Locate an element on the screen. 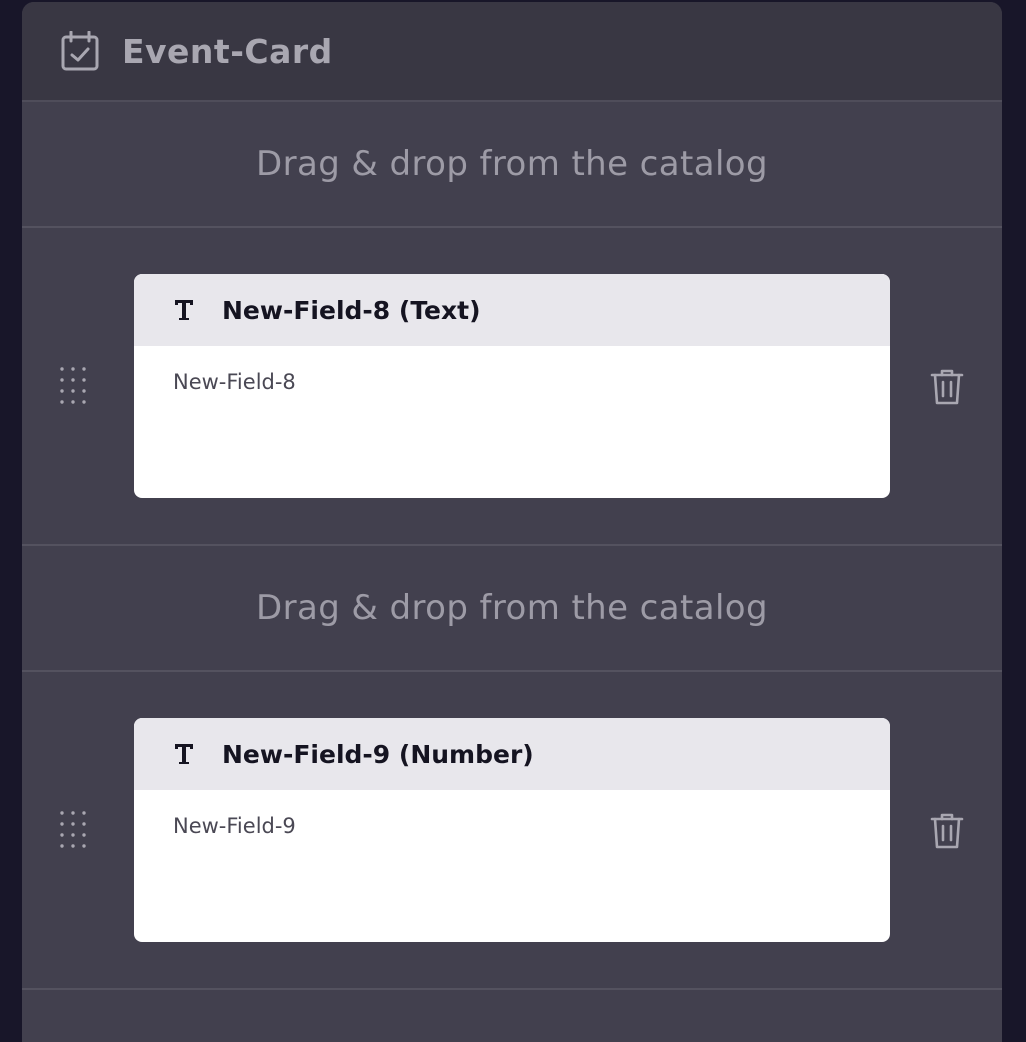 This screenshot has height=1042, width=1026. field-value: New-Field-8 is located at coordinates (234, 382).